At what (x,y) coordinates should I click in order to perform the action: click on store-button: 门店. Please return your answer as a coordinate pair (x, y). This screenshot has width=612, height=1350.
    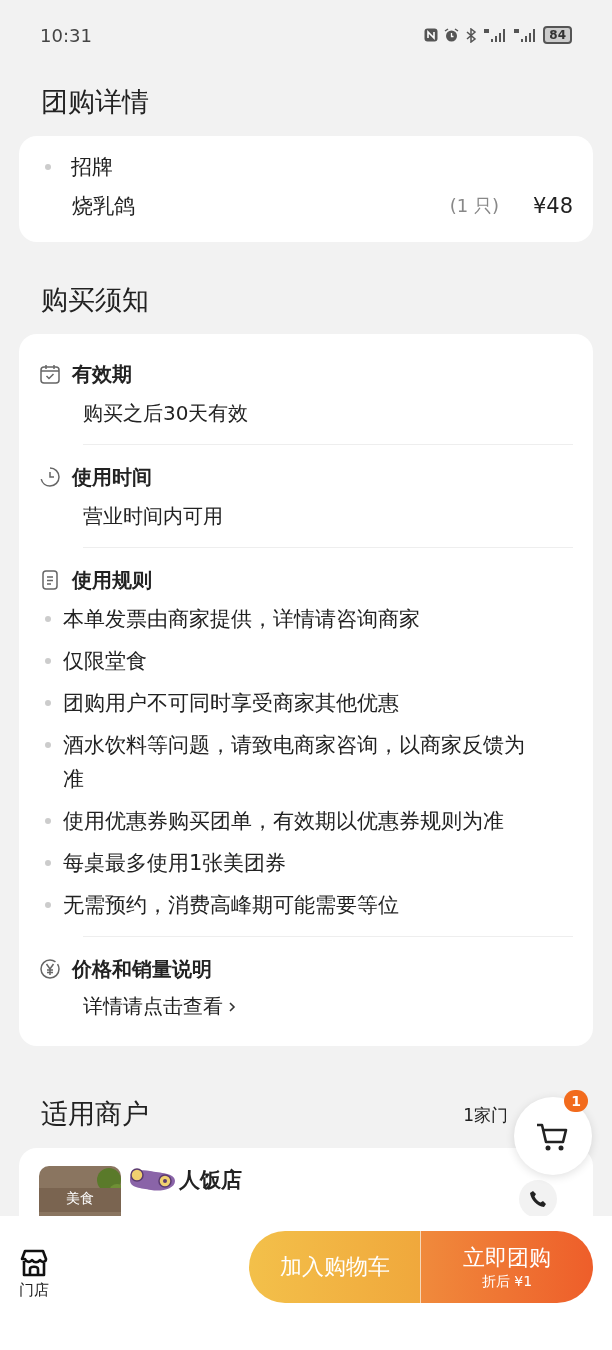
    Looking at the image, I should click on (34, 1273).